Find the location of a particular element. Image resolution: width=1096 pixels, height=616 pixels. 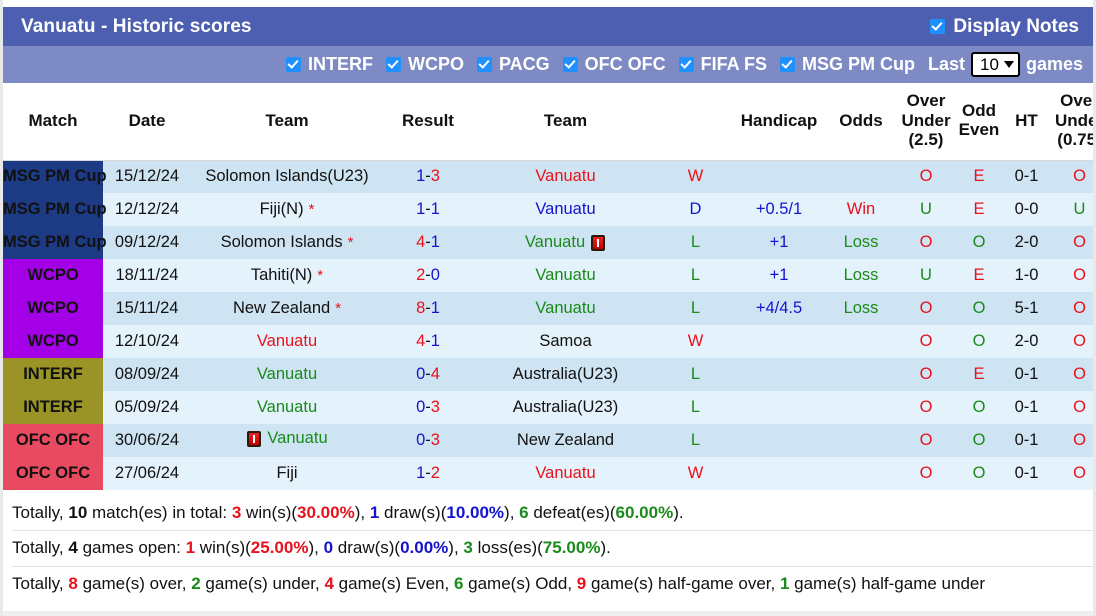

result-score: 1-3 is located at coordinates (428, 177).